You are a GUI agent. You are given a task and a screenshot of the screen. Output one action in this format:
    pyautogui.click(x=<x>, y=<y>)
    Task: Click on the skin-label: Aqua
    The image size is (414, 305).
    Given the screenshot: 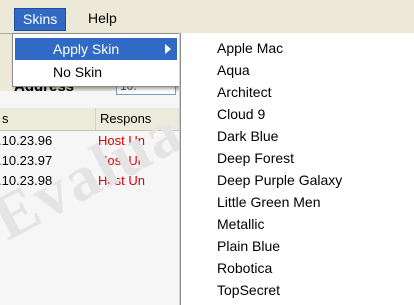 What is the action you would take?
    pyautogui.click(x=233, y=70)
    